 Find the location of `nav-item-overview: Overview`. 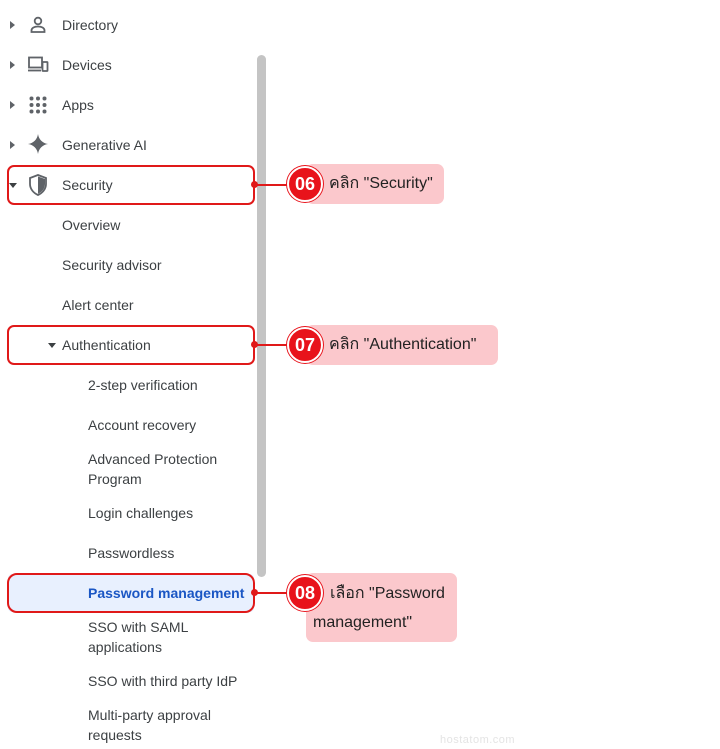

nav-item-overview: Overview is located at coordinates (91, 225).